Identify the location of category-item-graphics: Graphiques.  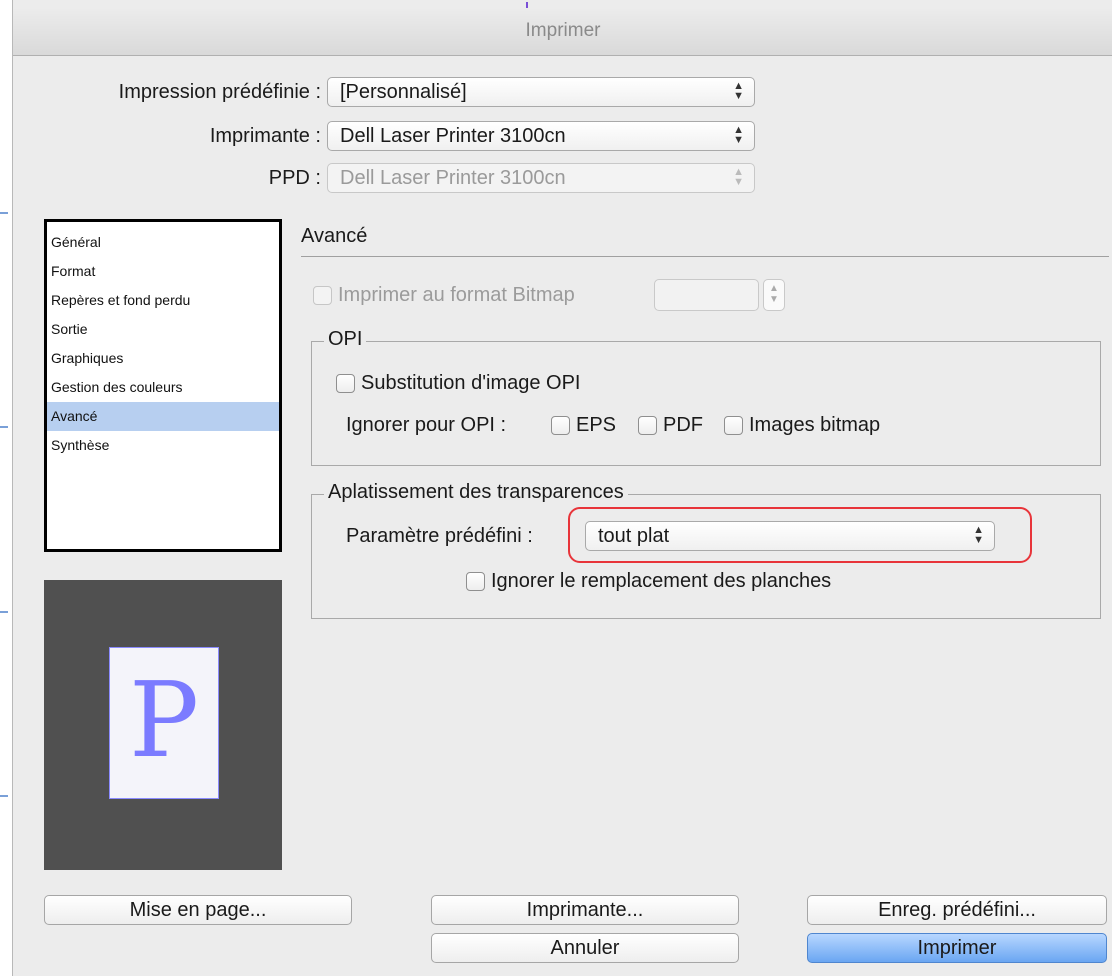
(163, 358).